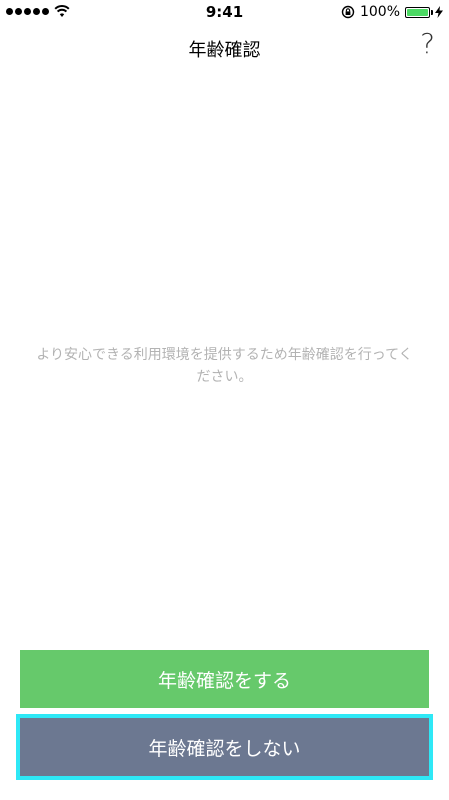 The image size is (449, 800). I want to click on battery-icon, so click(419, 12).